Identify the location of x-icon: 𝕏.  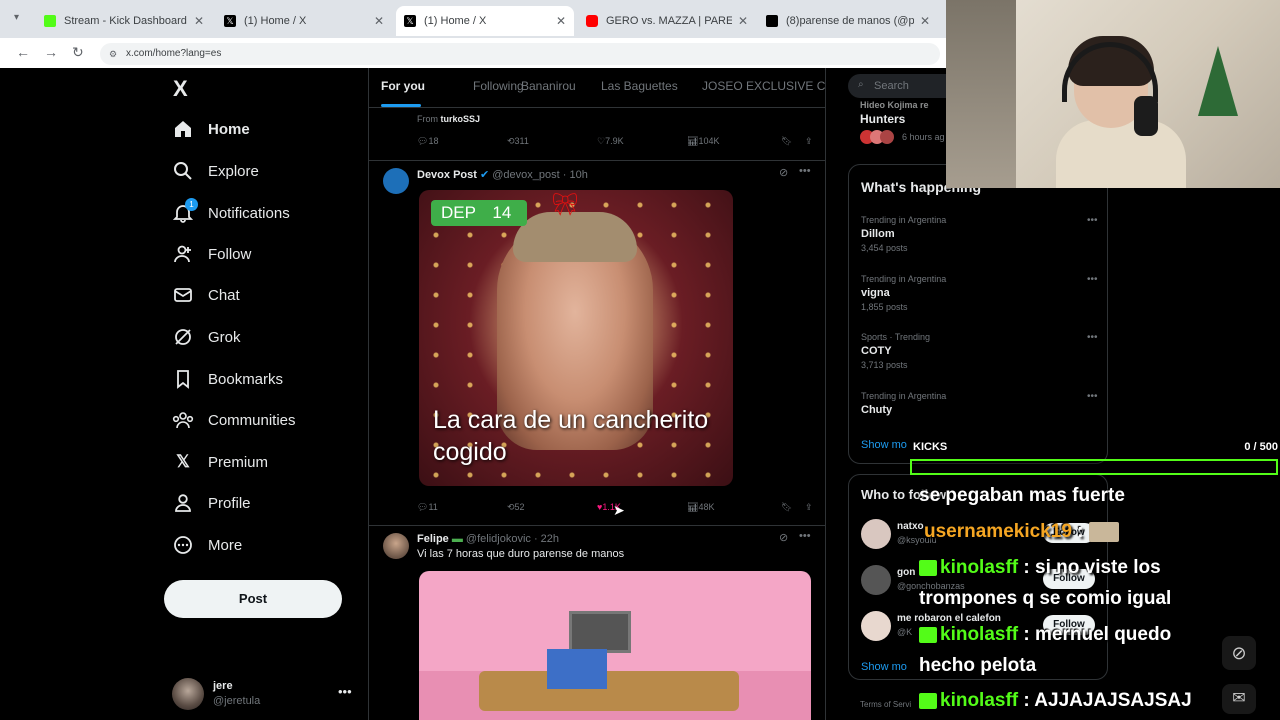
(183, 461).